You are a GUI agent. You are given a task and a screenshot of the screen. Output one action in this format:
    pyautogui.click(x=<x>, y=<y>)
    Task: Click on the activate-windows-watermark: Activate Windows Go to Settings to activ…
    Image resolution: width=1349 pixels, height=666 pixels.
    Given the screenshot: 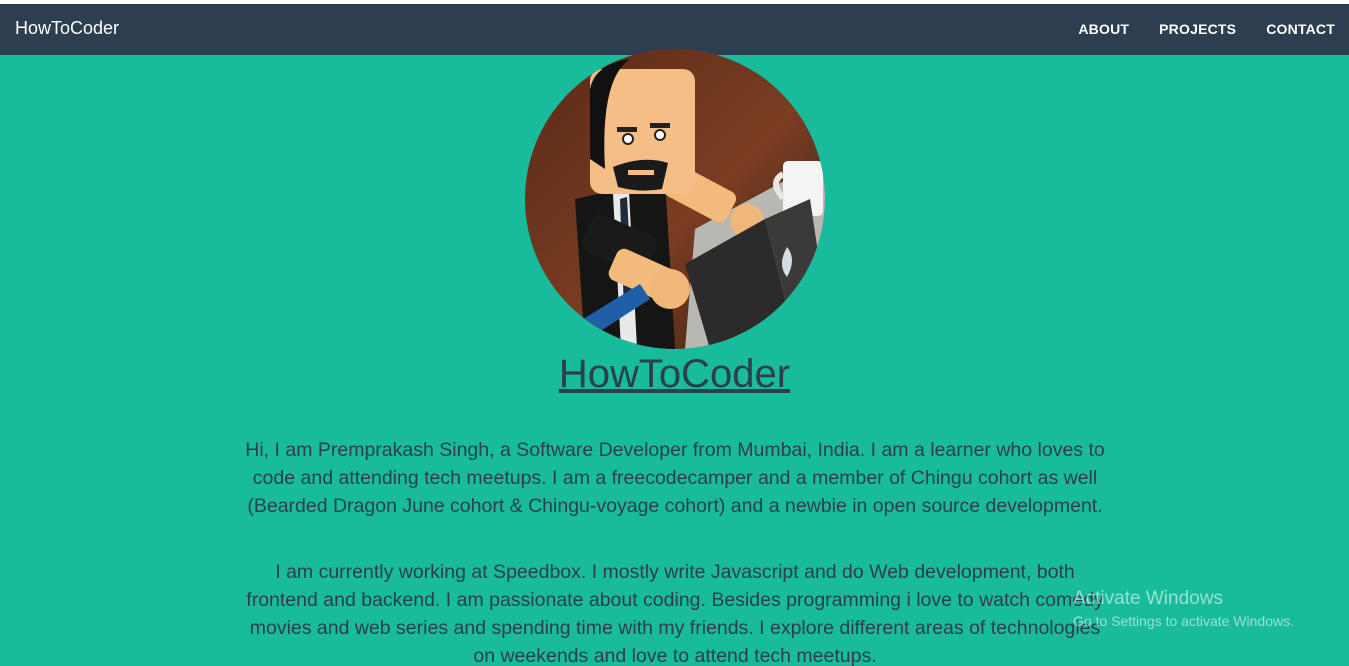 What is the action you would take?
    pyautogui.click(x=1183, y=608)
    